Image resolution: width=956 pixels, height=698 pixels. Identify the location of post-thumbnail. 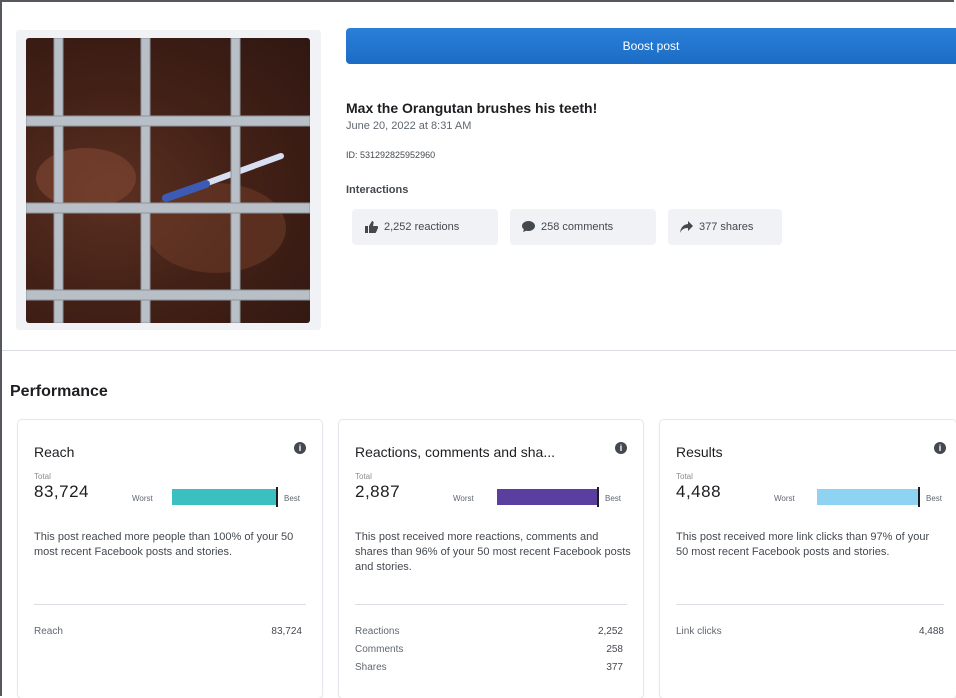
(168, 180).